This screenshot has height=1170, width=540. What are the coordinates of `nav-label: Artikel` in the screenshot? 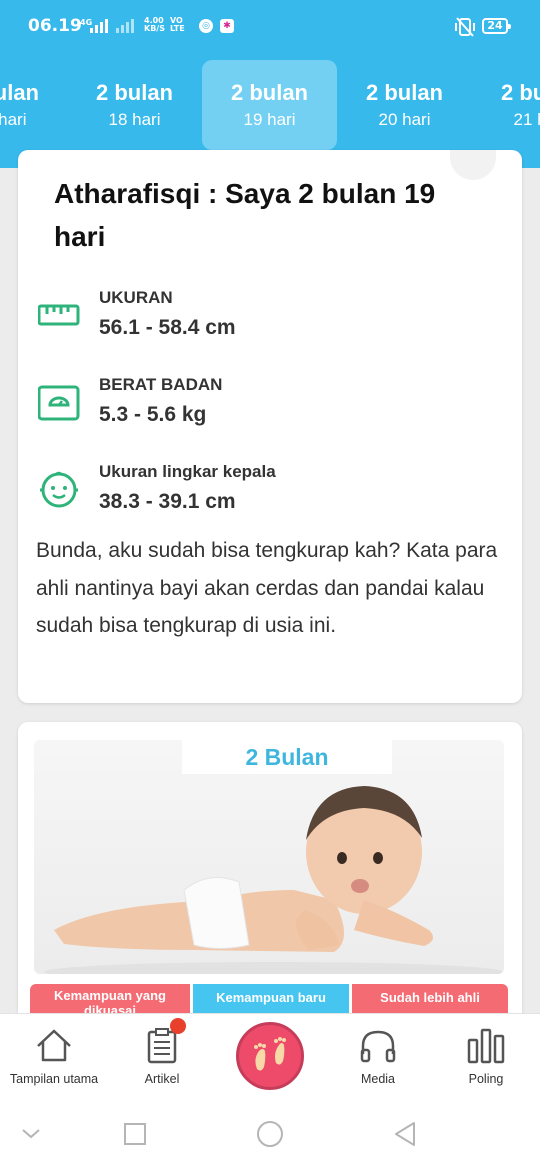 It's located at (162, 1079).